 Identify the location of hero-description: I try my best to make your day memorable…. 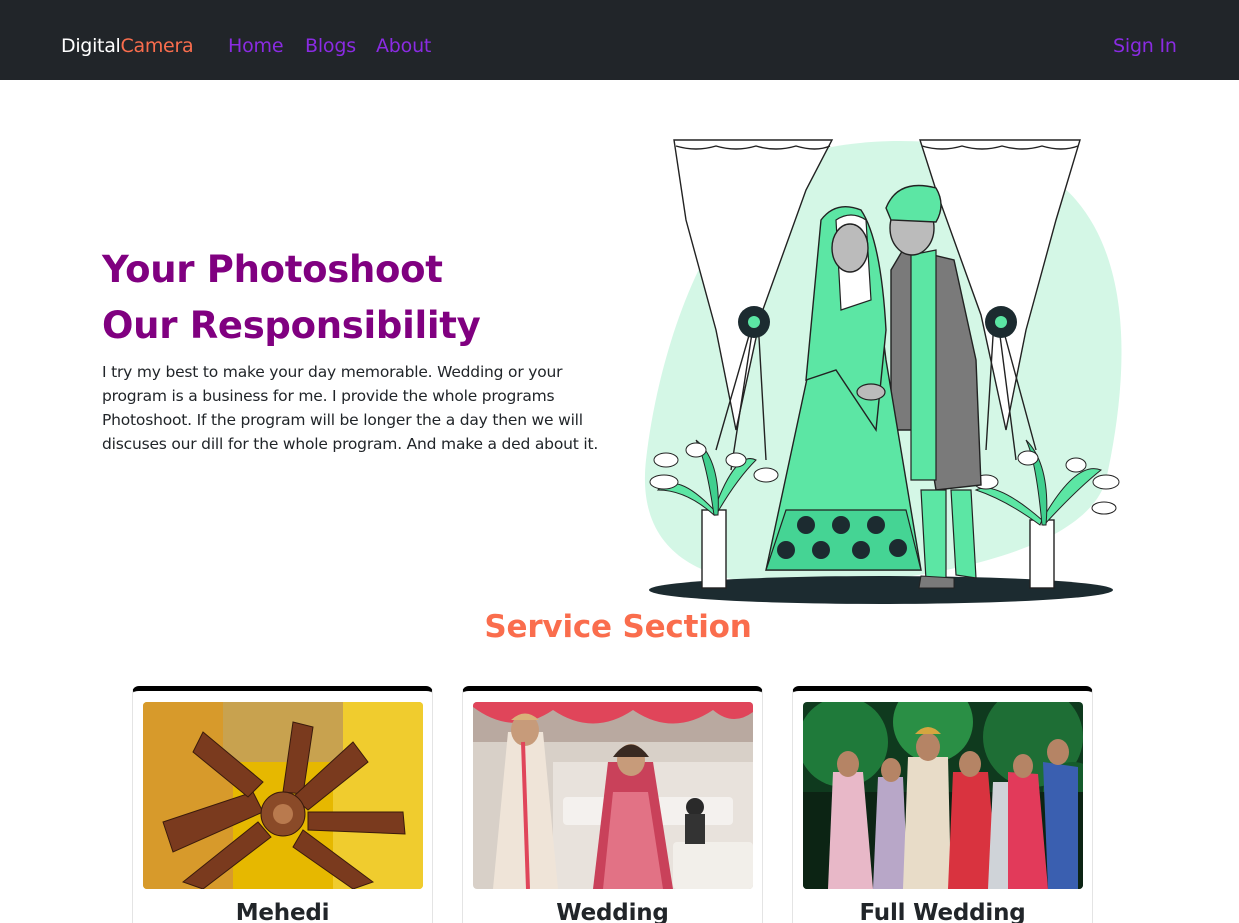
(350, 408).